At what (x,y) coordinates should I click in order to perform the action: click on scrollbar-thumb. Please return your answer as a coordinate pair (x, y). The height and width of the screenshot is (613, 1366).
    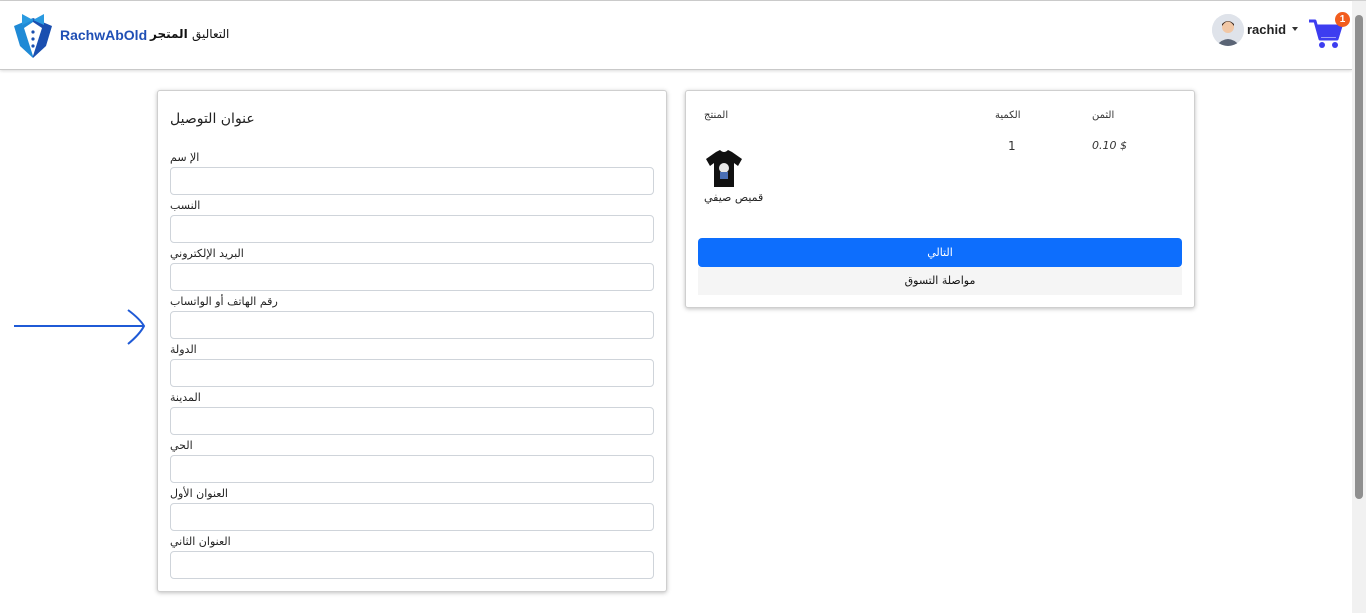
    Looking at the image, I should click on (1359, 257).